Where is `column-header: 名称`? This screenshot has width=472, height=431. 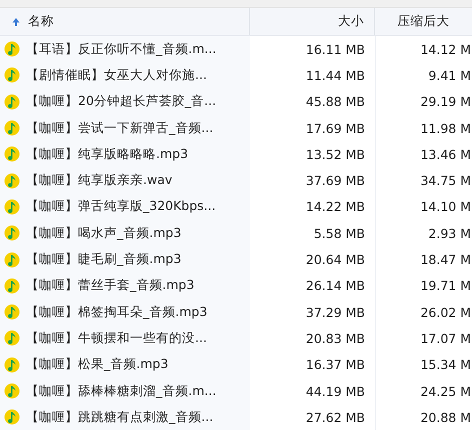
column-header: 名称 is located at coordinates (125, 21).